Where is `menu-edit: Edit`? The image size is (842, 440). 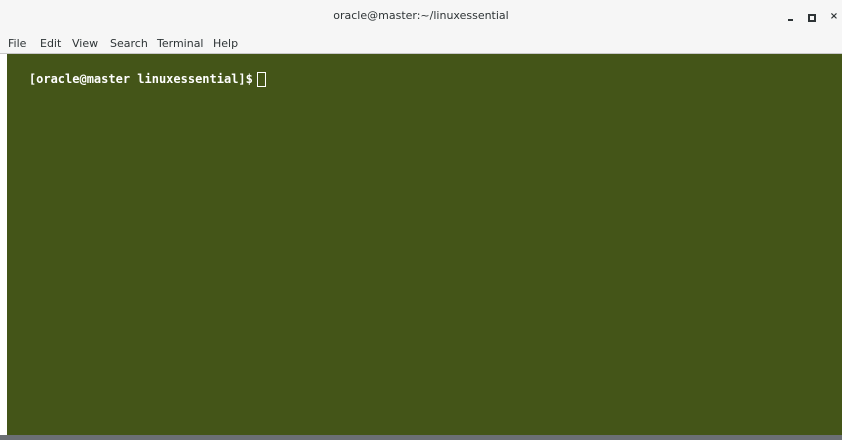
menu-edit: Edit is located at coordinates (50, 44).